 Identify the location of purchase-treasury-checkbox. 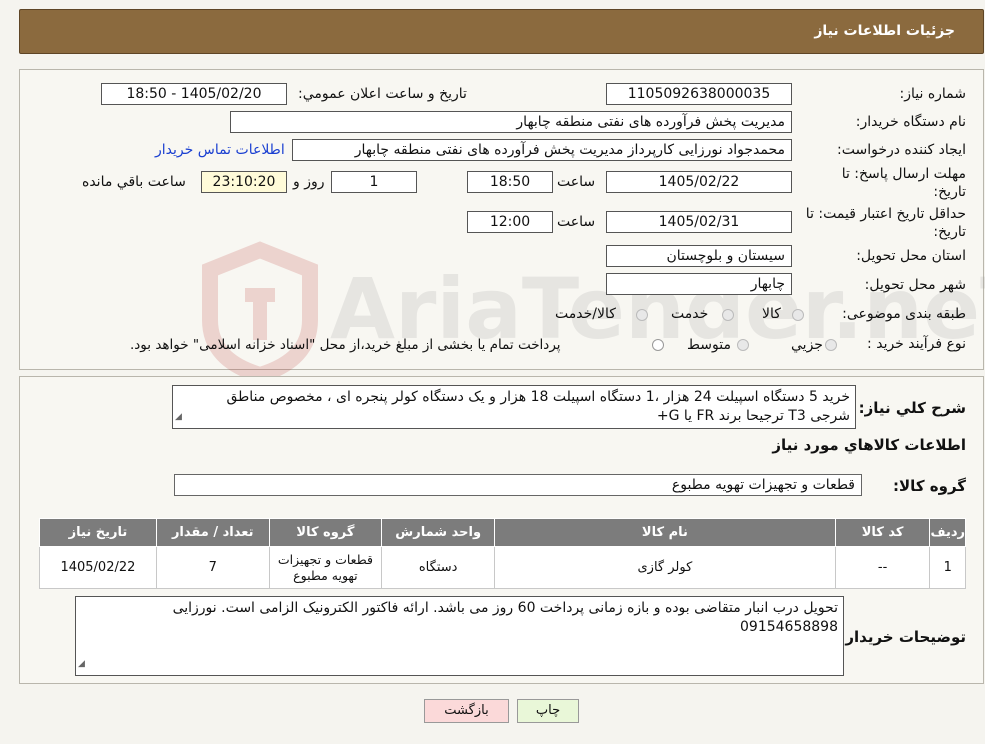
(658, 345).